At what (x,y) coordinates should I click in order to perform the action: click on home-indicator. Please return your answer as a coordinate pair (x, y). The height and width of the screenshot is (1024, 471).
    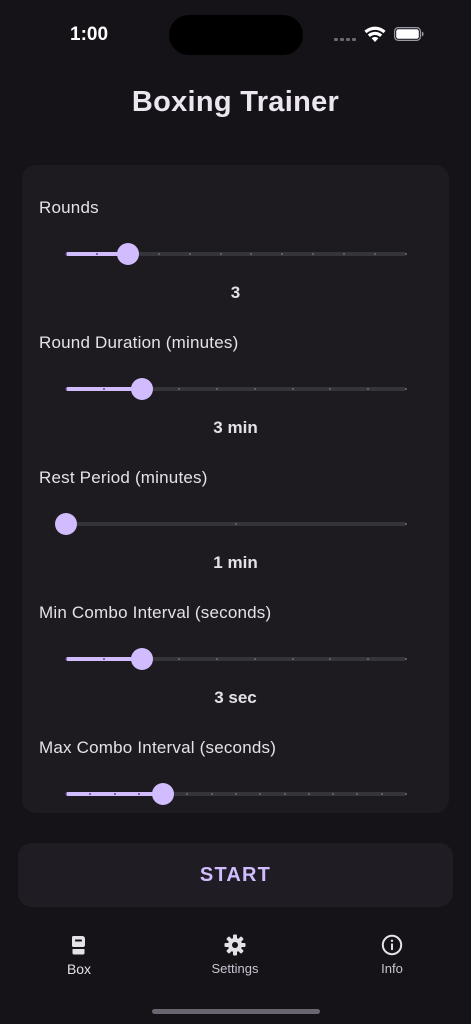
    Looking at the image, I should click on (236, 1011).